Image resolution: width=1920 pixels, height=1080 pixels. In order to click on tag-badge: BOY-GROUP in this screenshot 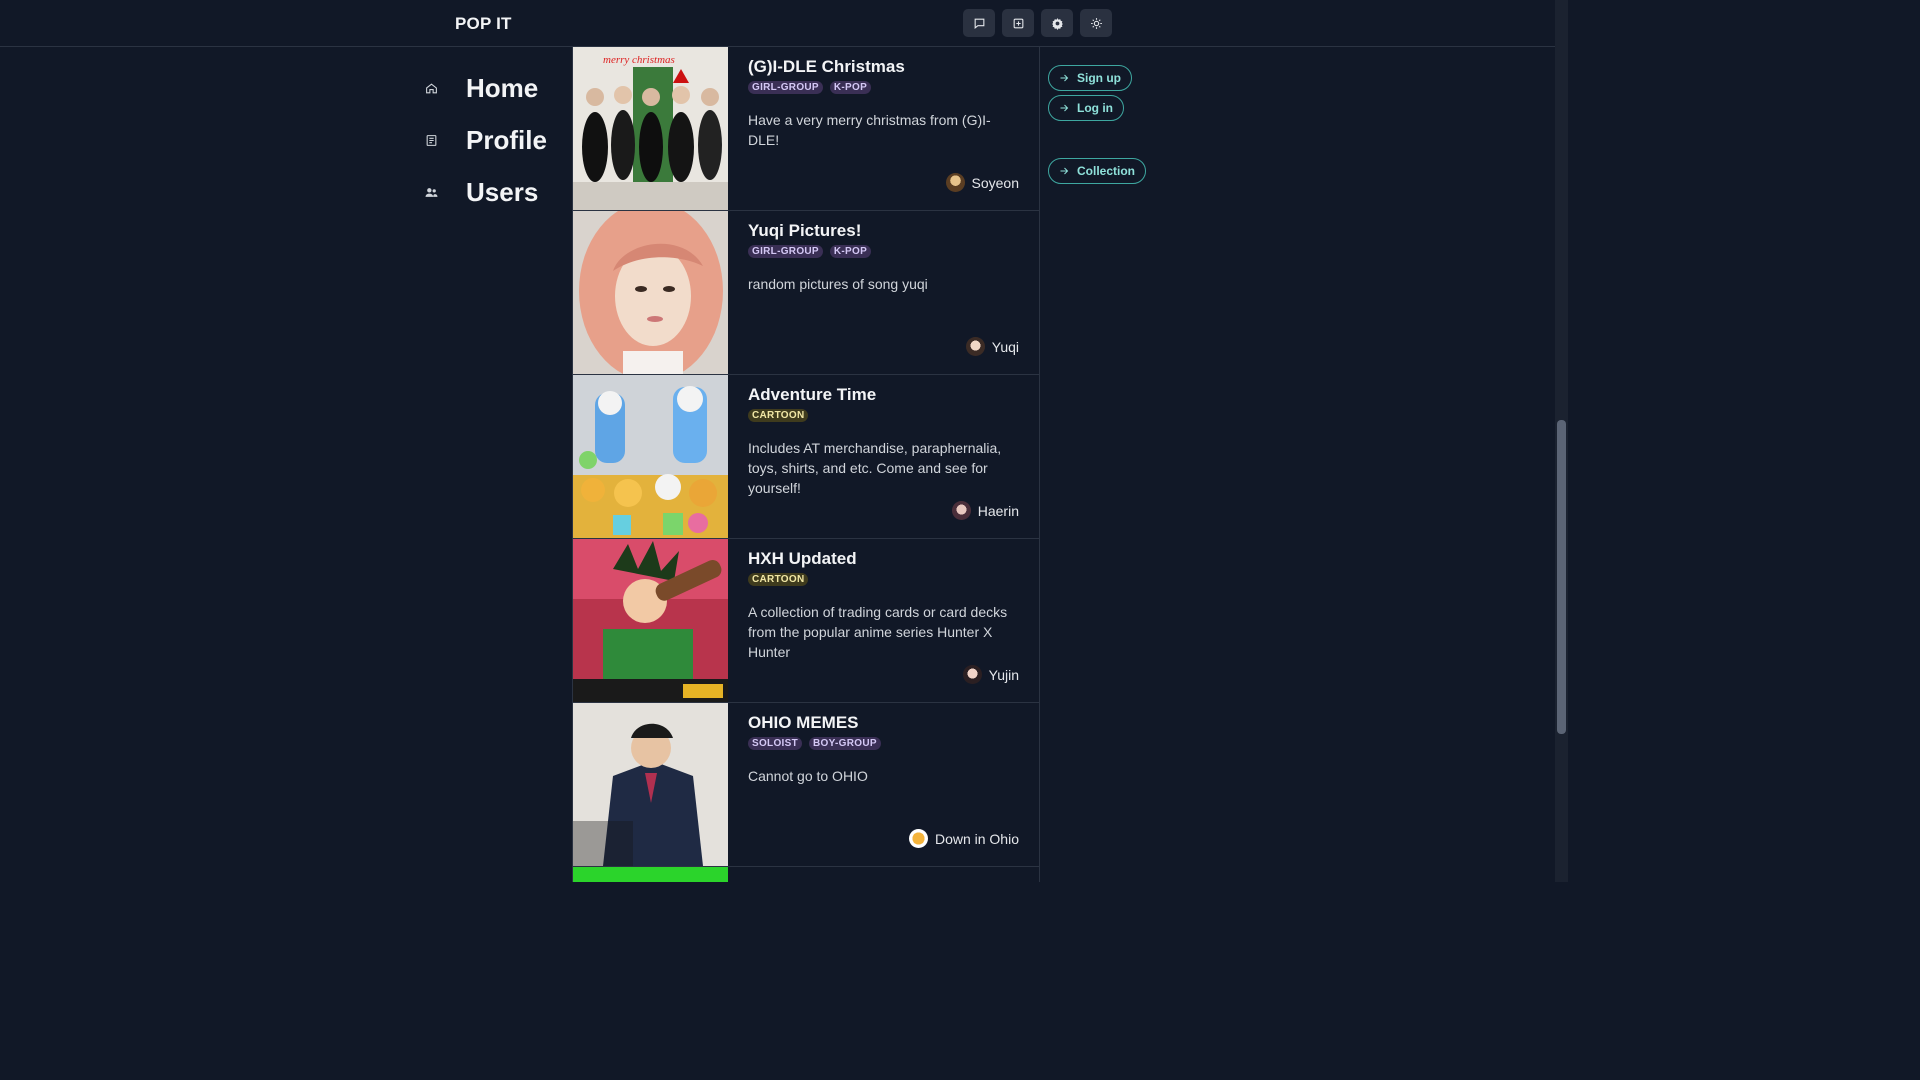, I will do `click(845, 743)`.